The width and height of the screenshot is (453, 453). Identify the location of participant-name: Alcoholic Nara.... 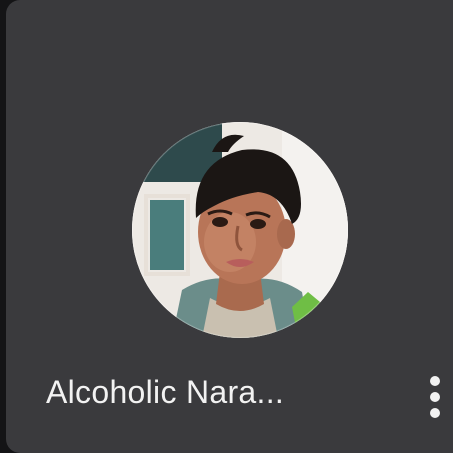
(165, 392).